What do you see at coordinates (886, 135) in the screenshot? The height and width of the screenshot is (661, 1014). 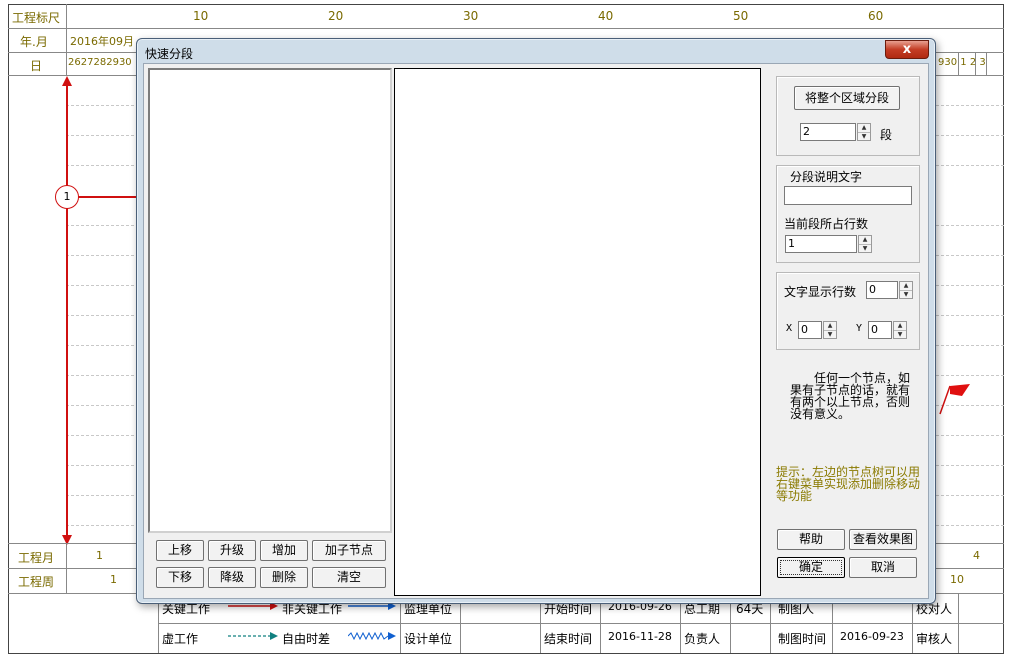 I see `segment-unit-label: 段` at bounding box center [886, 135].